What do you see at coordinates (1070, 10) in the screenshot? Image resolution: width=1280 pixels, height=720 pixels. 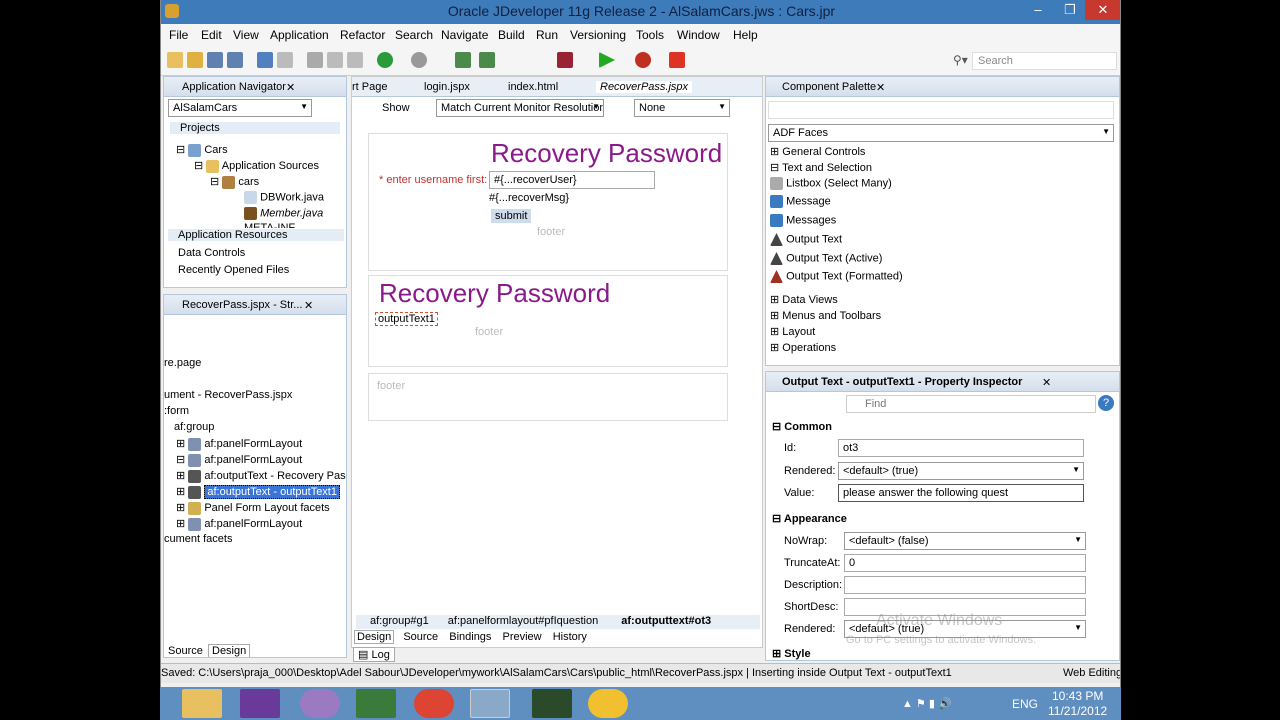 I see `restore-button: ❐` at bounding box center [1070, 10].